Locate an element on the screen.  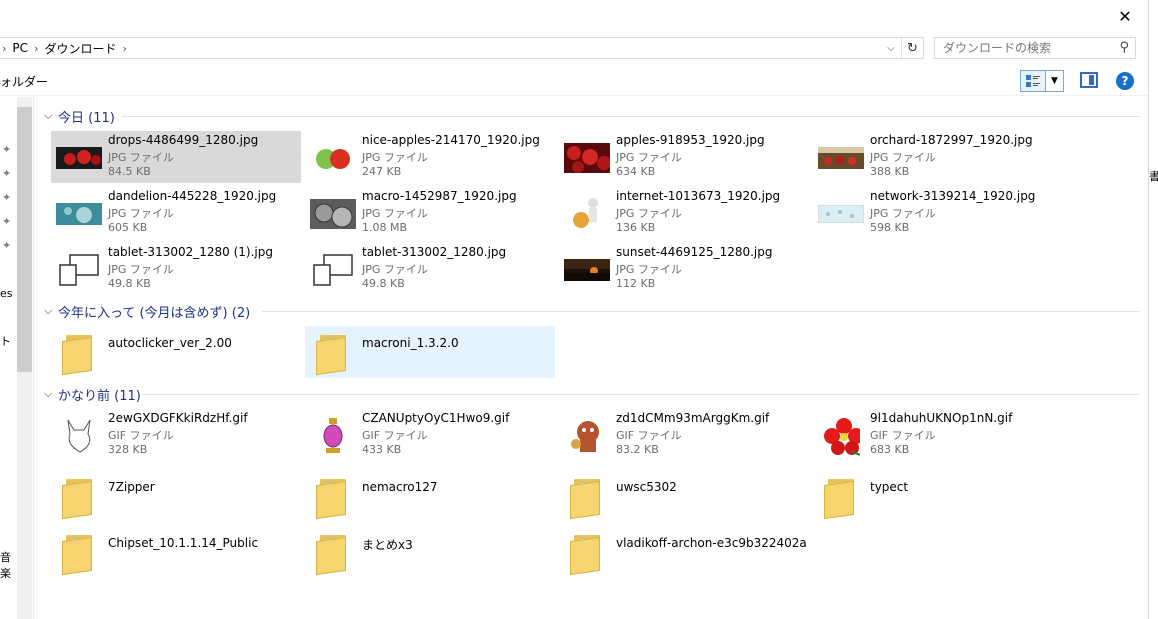
breadcrumb-pc: PC is located at coordinates (20, 48).